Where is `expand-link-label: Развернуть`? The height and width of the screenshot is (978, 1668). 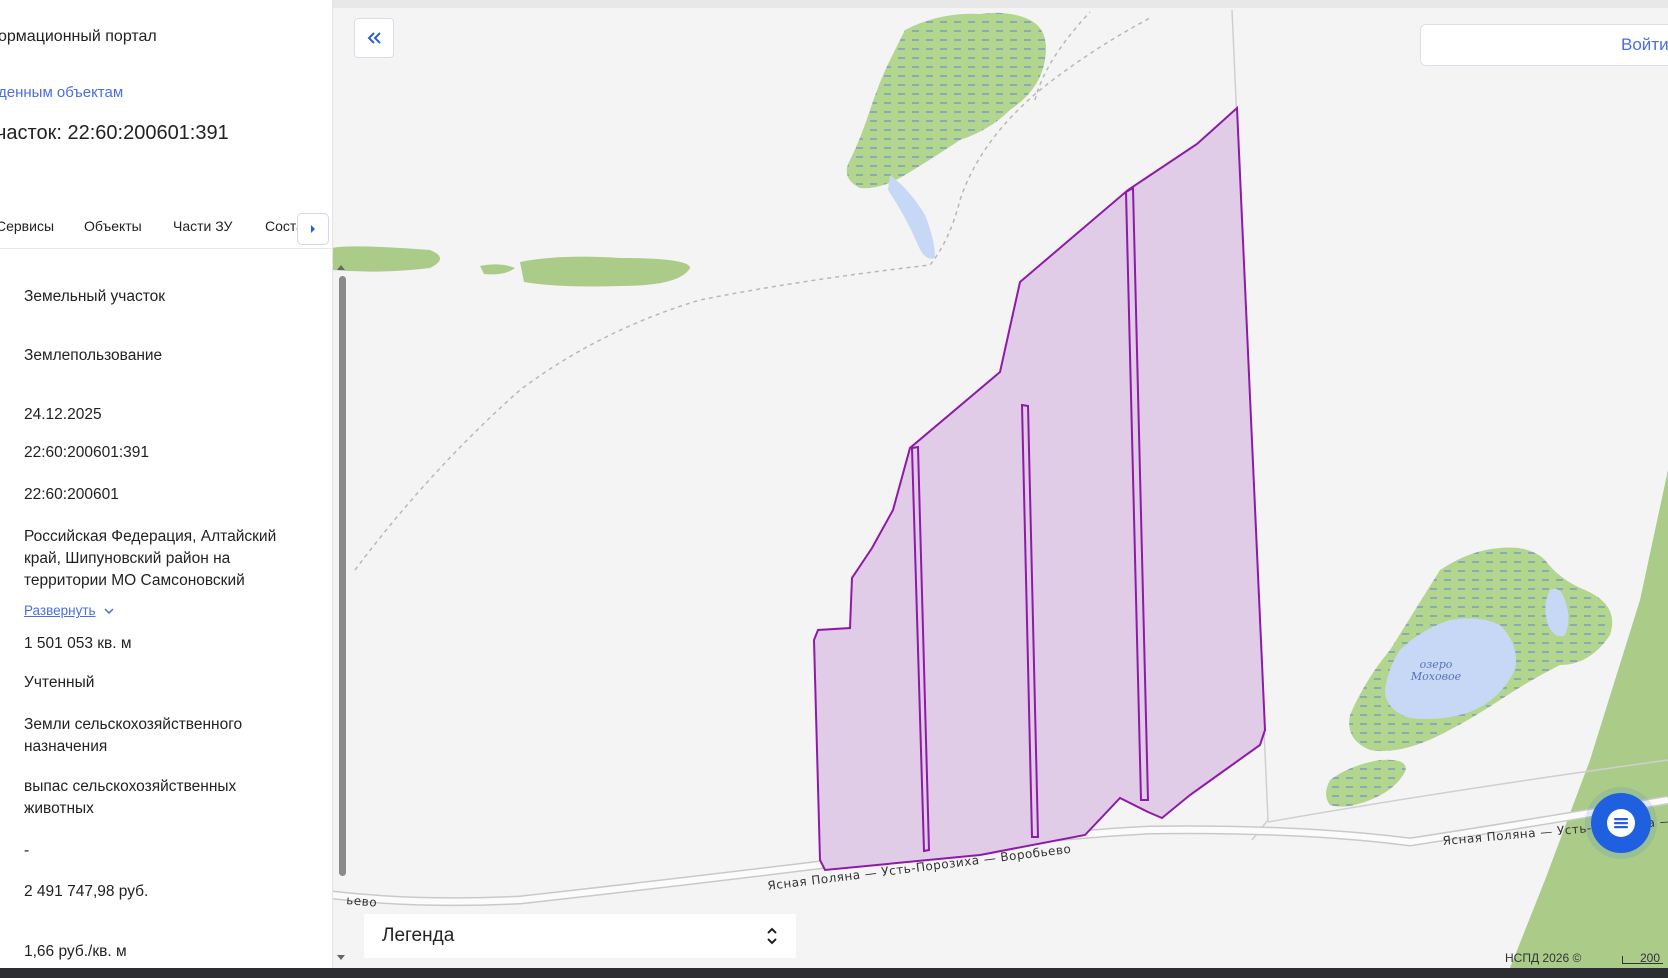
expand-link-label: Развернуть is located at coordinates (60, 610).